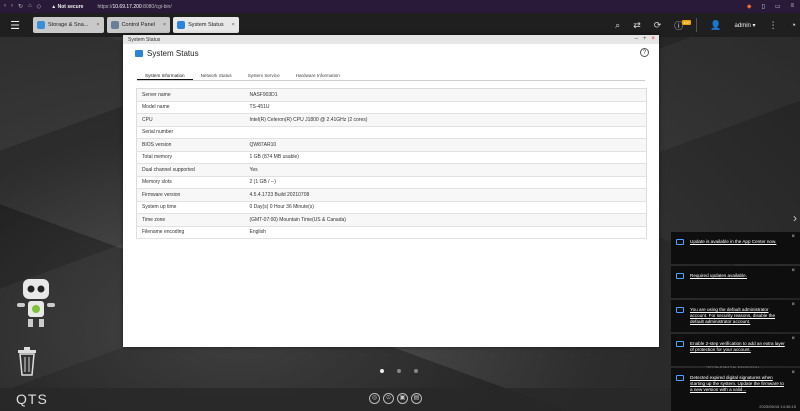 The height and width of the screenshot is (411, 800). I want to click on user-menu: admin ▾, so click(745, 25).